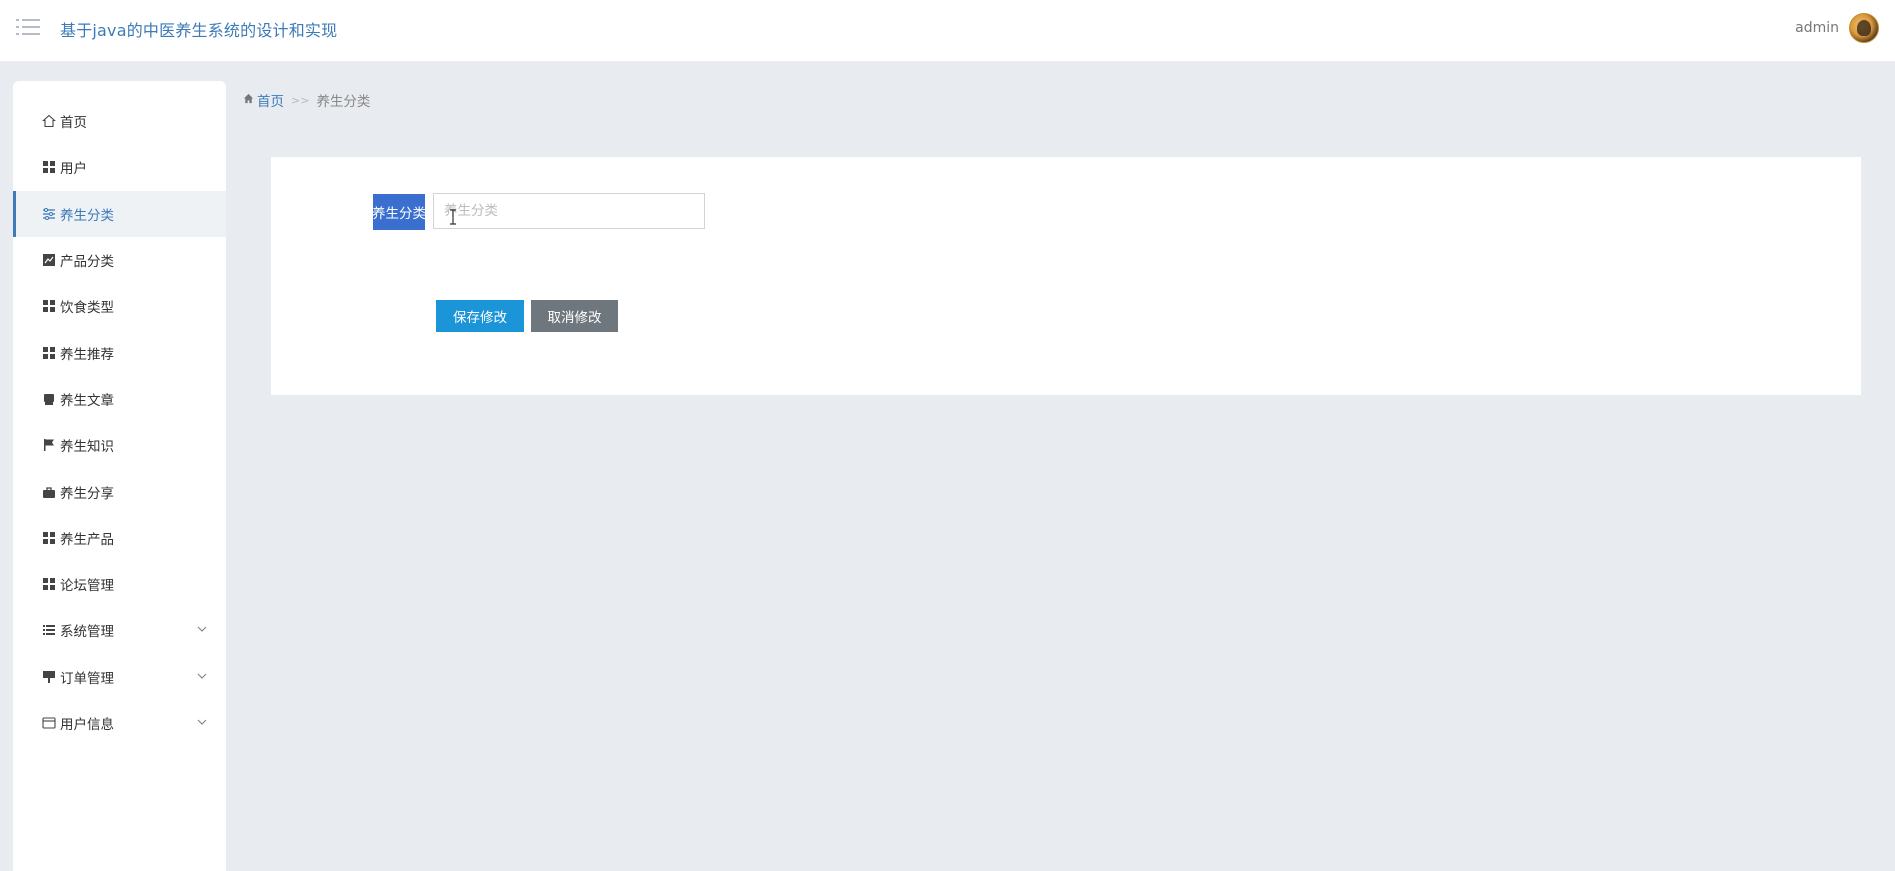  I want to click on sidebar-item-label: 养生分享, so click(87, 493).